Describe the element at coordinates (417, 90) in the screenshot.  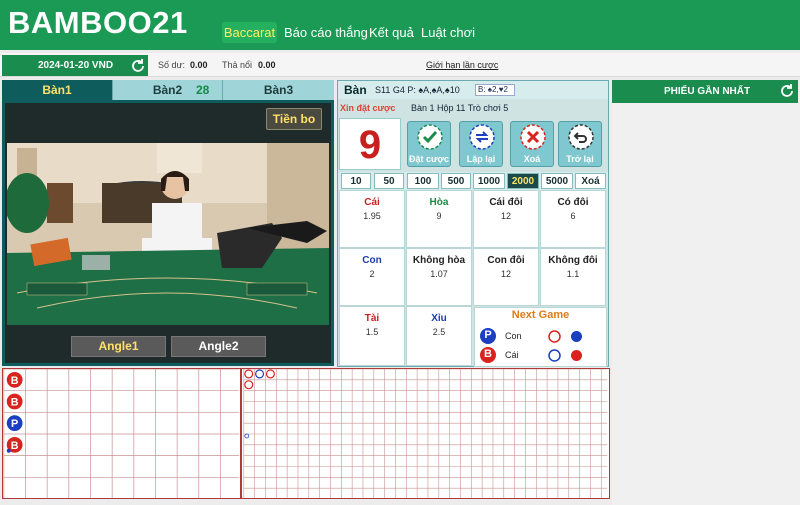
I see `table-shoe-info: S11 G4 P: ♠A,♠A,♠10` at that location.